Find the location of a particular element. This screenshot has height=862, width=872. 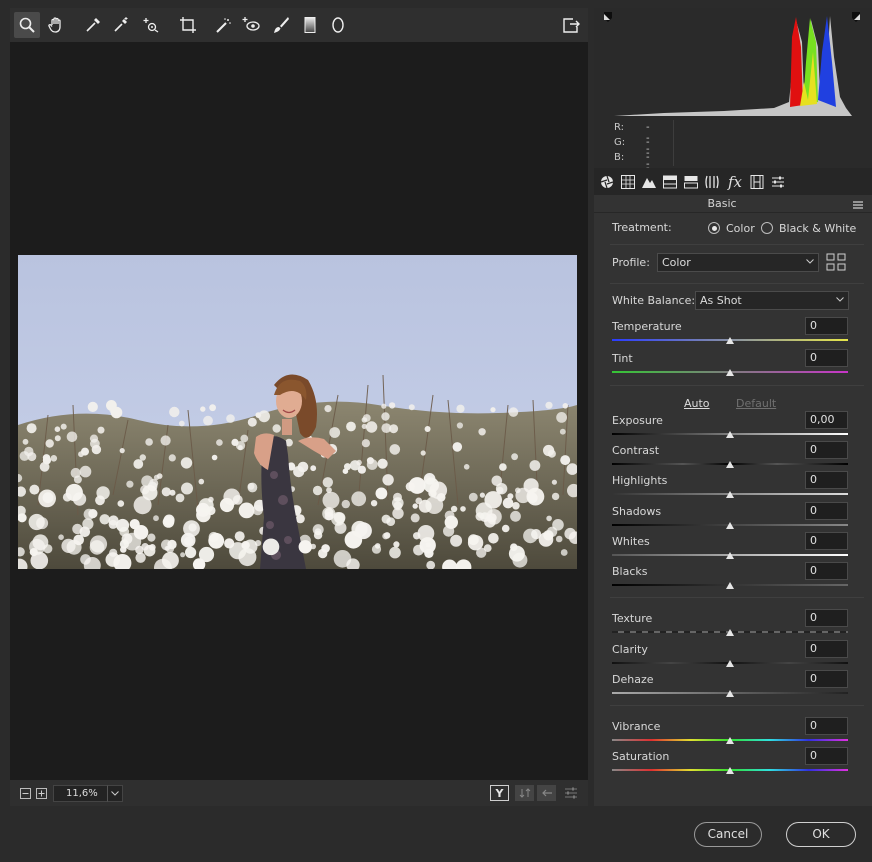

treatment-color-radio is located at coordinates (714, 228).